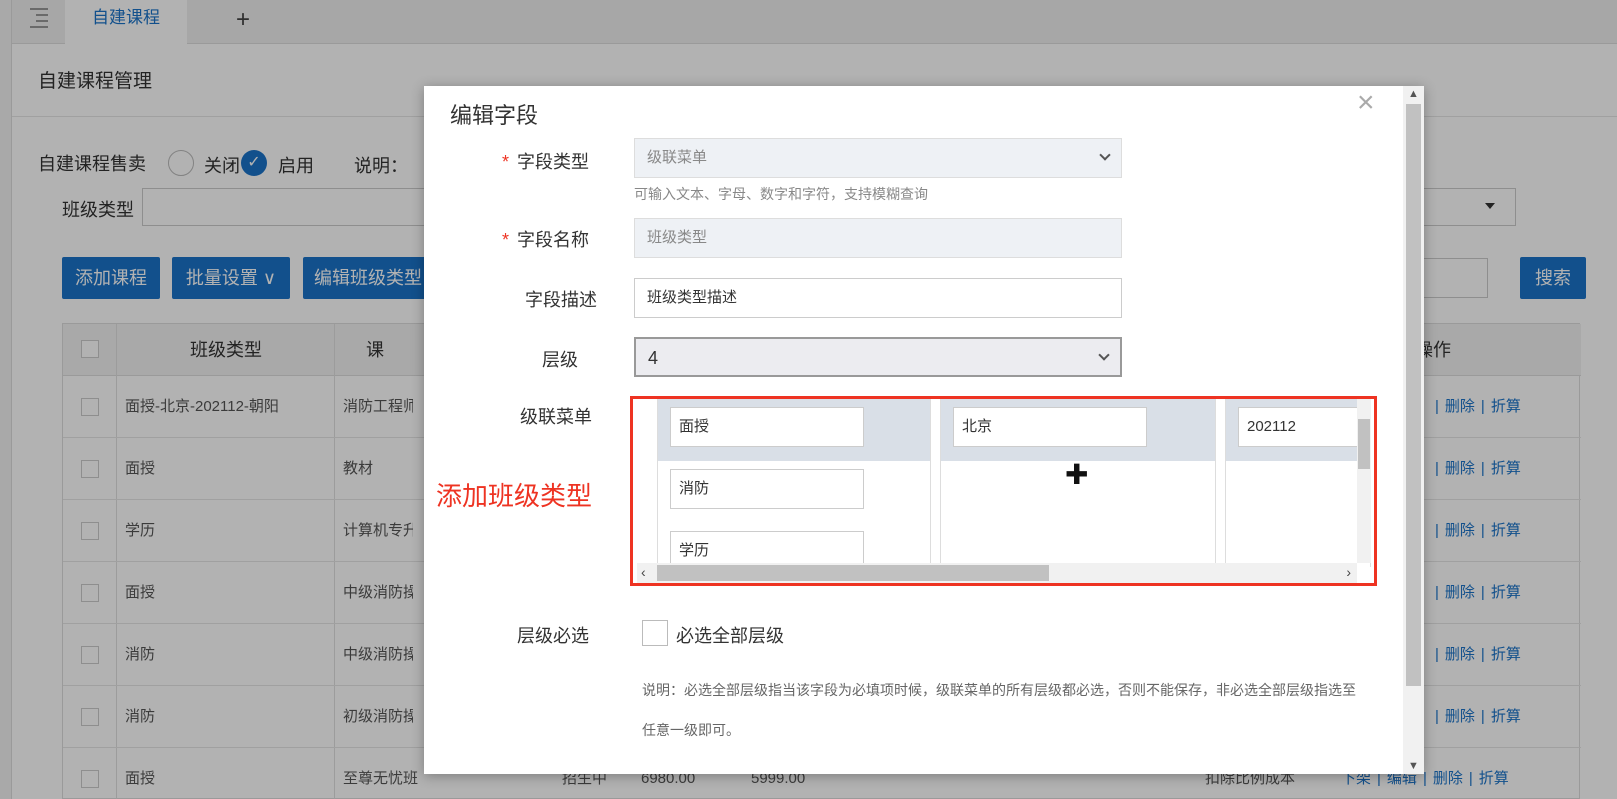  I want to click on required-level-label: 层级必选, so click(553, 636).